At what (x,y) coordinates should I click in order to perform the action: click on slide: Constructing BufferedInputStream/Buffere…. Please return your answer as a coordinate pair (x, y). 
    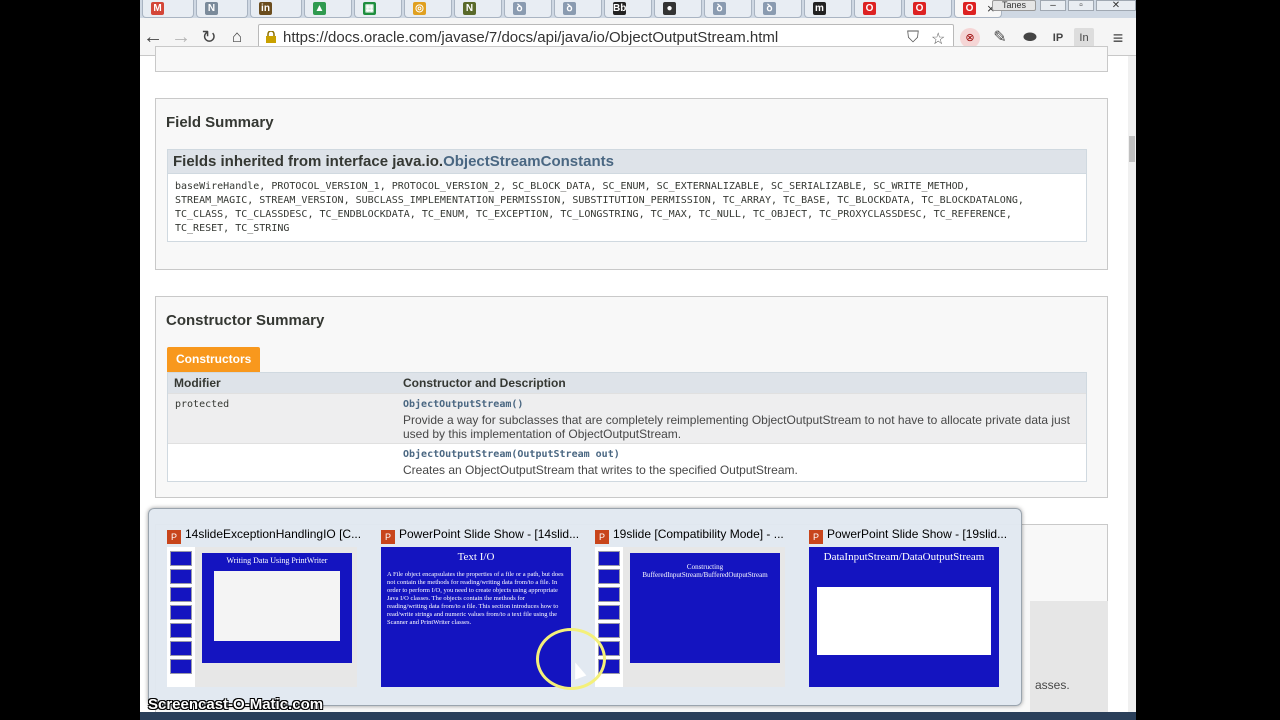
    Looking at the image, I should click on (705, 608).